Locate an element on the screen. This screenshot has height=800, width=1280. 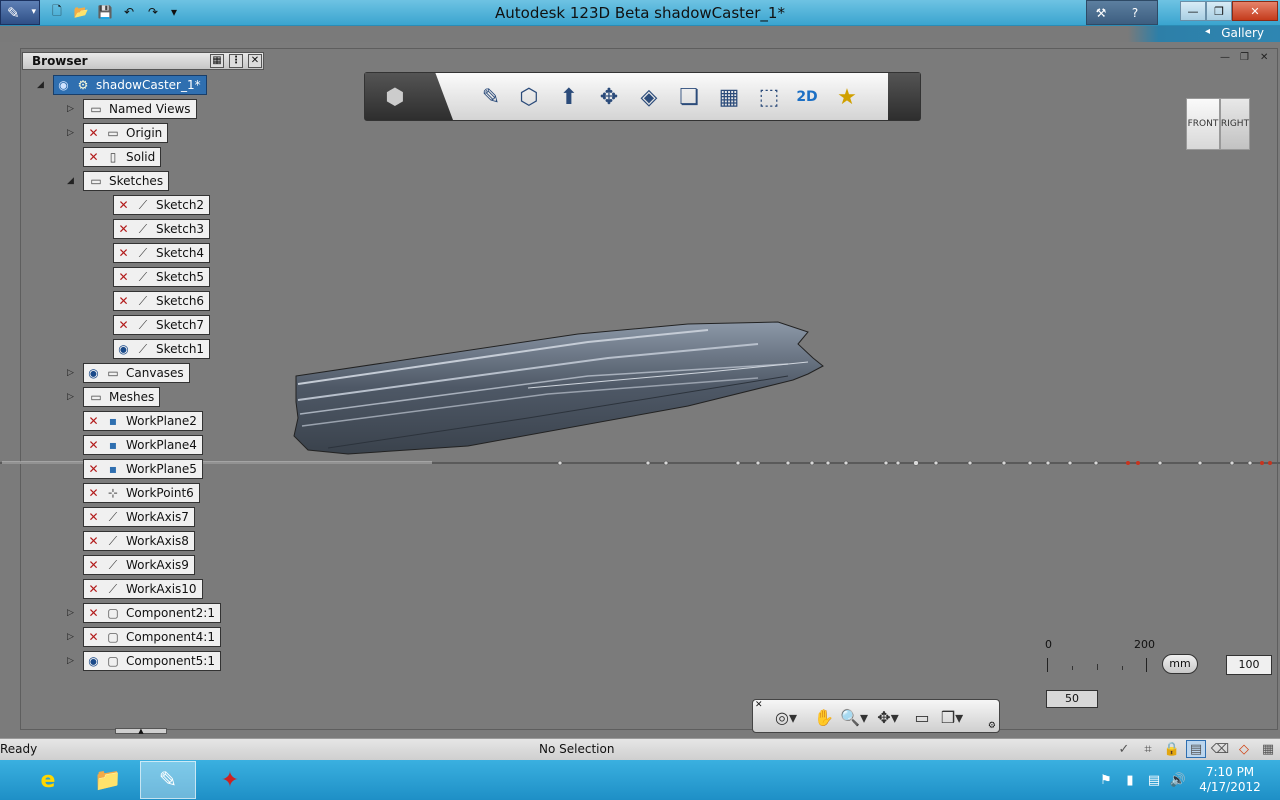
browser-pin-button: ⋮ is located at coordinates (236, 61).